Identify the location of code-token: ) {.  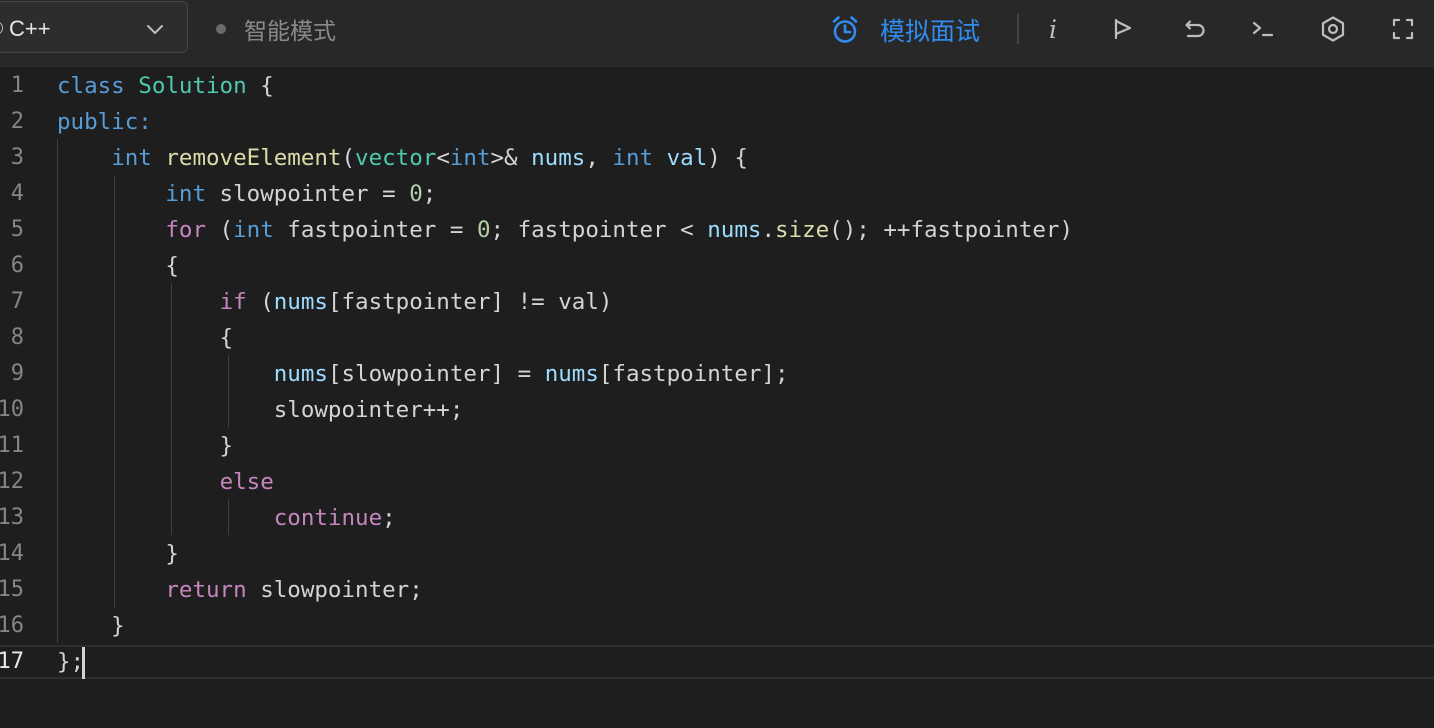
(727, 158).